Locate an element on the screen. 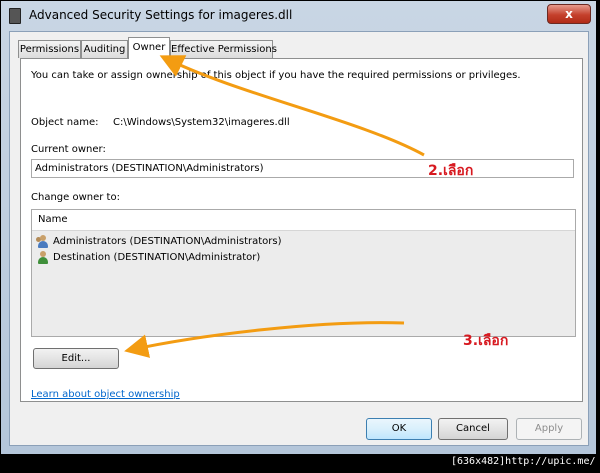  tab-permissions: Permissions is located at coordinates (49, 49).